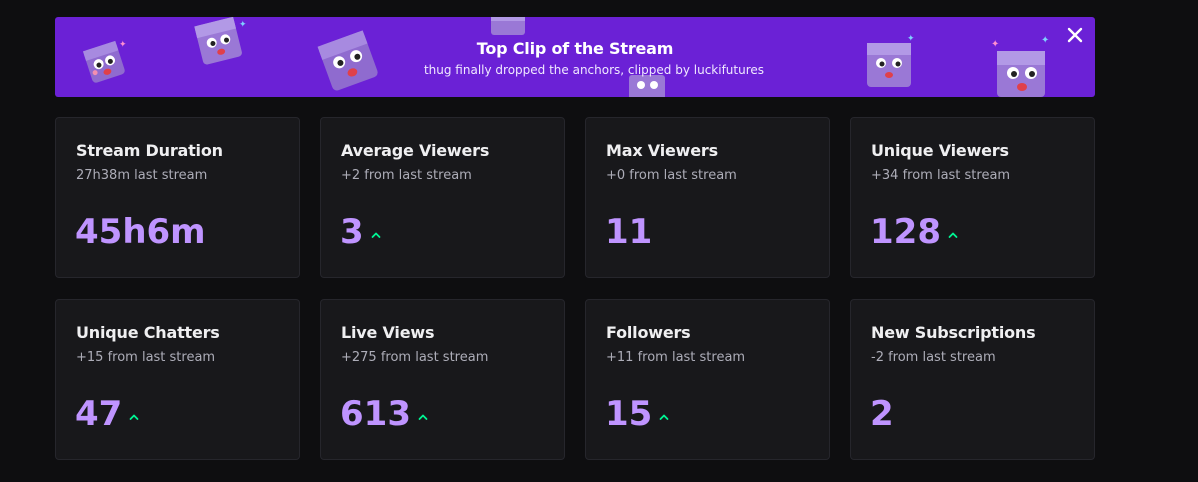 This screenshot has width=1198, height=482. What do you see at coordinates (972, 197) in the screenshot?
I see `stat-card-unique-viewers: Unique Viewers +34 from last stream 128` at bounding box center [972, 197].